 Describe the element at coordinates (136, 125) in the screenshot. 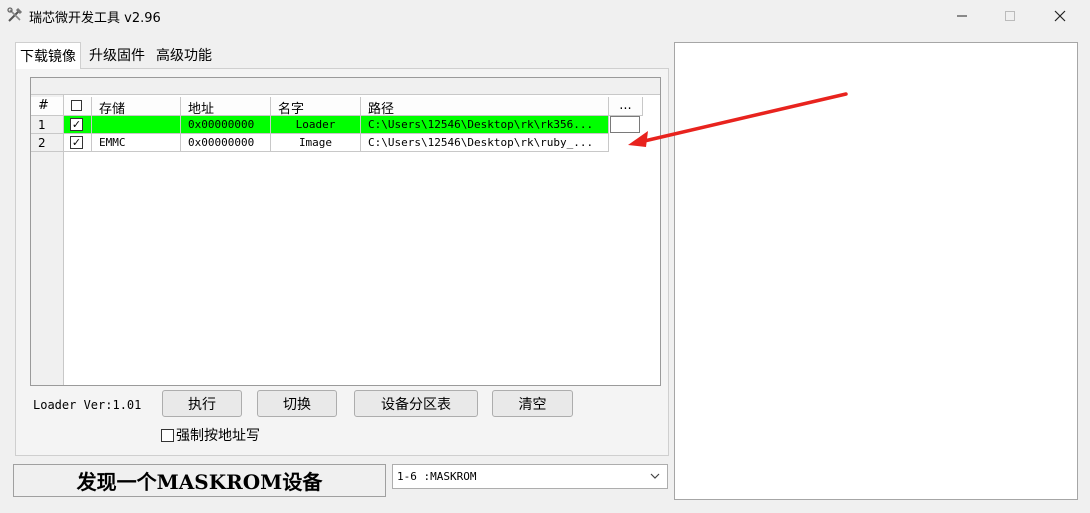

I see `row-storage` at that location.